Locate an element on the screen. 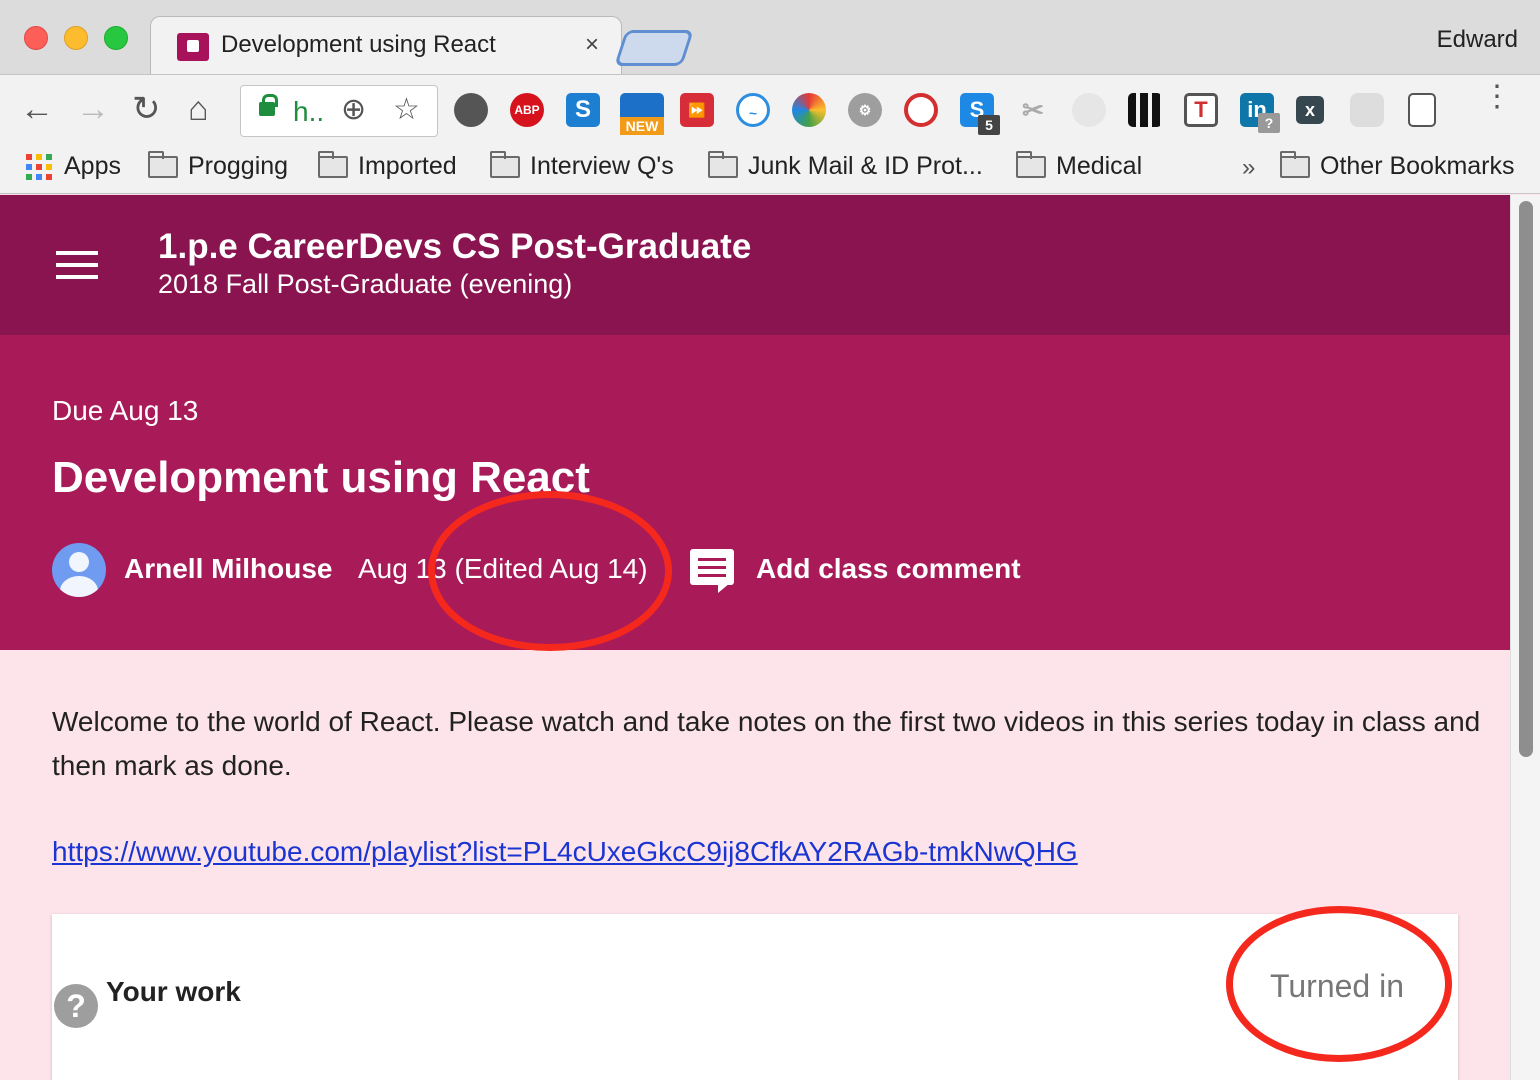  minimize-window-button is located at coordinates (76, 38).